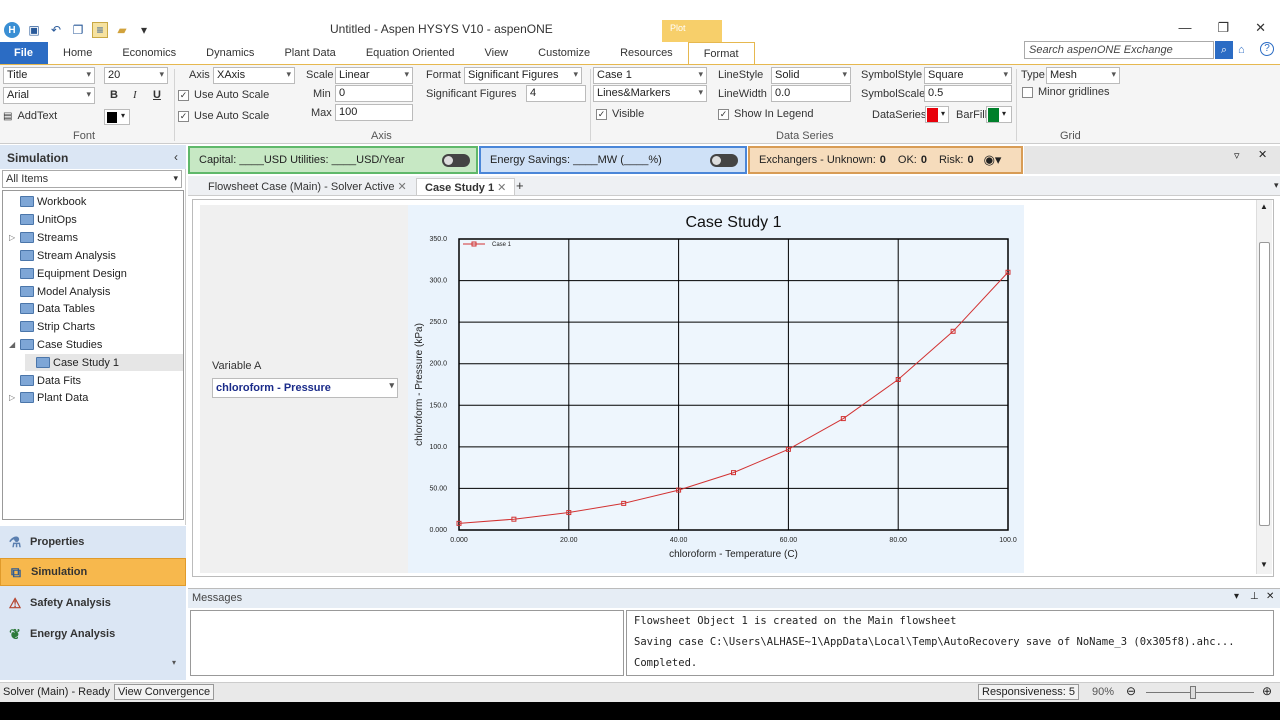 This screenshot has height=720, width=1280. What do you see at coordinates (43, 219) in the screenshot?
I see `tree-item-unitops: UnitOps` at bounding box center [43, 219].